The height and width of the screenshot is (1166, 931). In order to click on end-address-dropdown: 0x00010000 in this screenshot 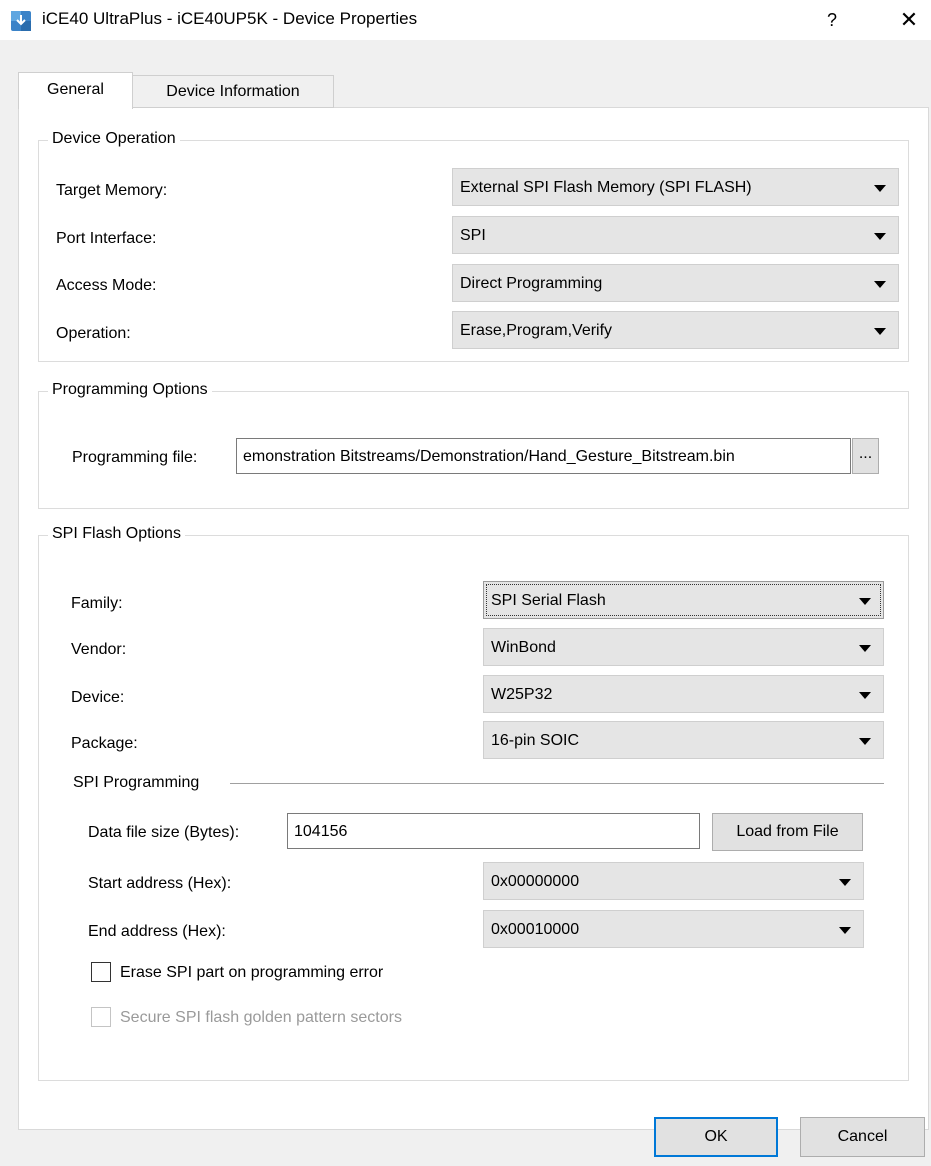, I will do `click(673, 929)`.